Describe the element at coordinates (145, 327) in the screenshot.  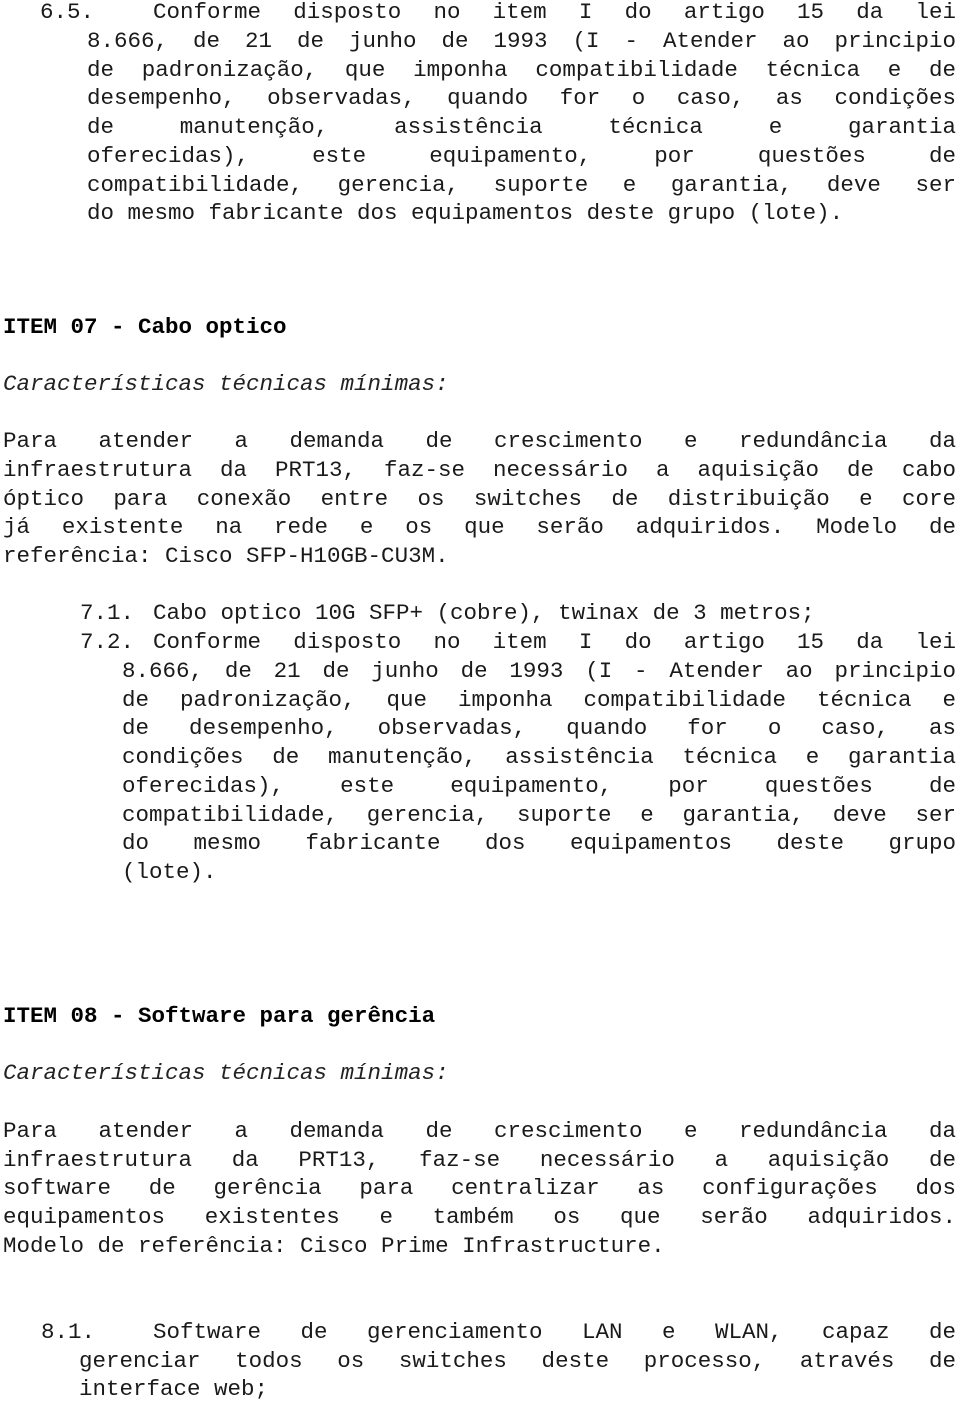
I see `item-07-heading: ITEM 07 - Cabo optico` at that location.